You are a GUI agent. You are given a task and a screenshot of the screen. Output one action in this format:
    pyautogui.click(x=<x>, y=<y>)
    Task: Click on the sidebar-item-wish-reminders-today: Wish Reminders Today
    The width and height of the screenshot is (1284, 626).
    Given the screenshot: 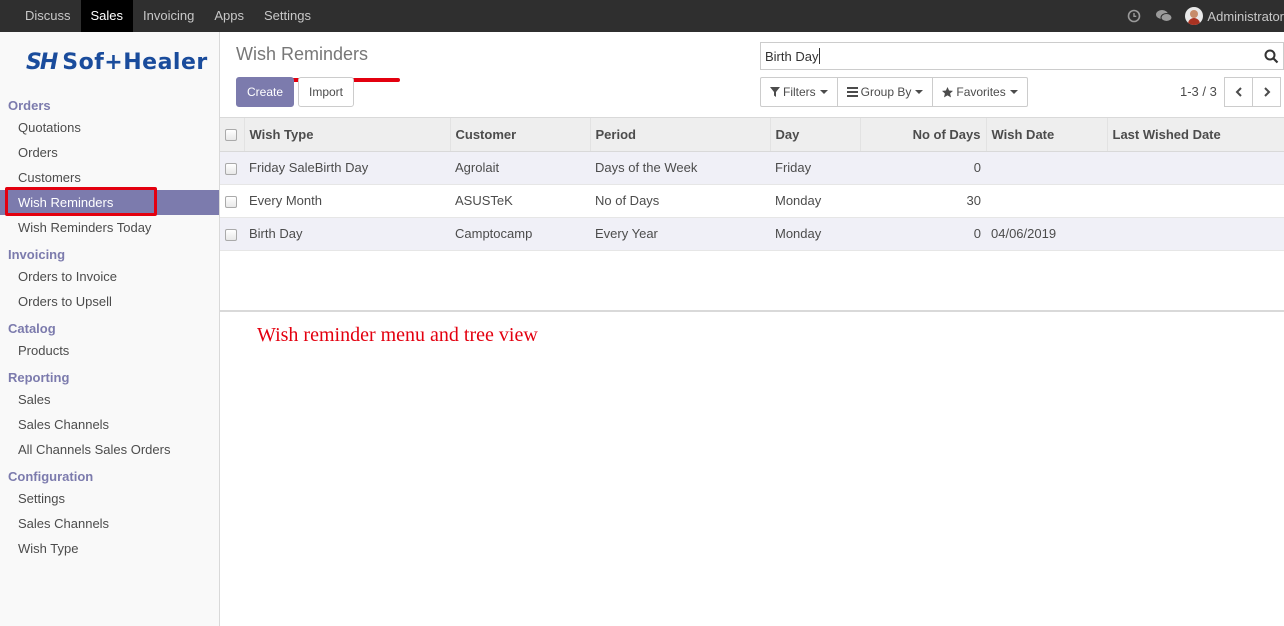 What is the action you would take?
    pyautogui.click(x=109, y=227)
    